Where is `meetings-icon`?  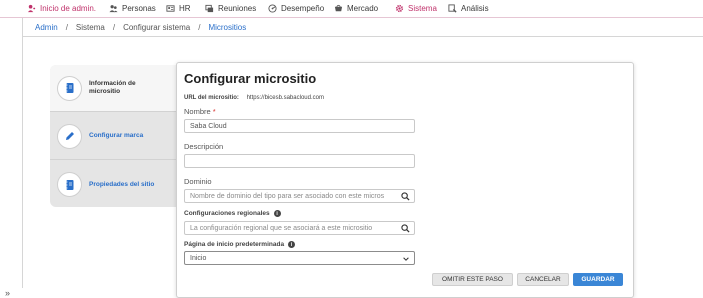 meetings-icon is located at coordinates (209, 8).